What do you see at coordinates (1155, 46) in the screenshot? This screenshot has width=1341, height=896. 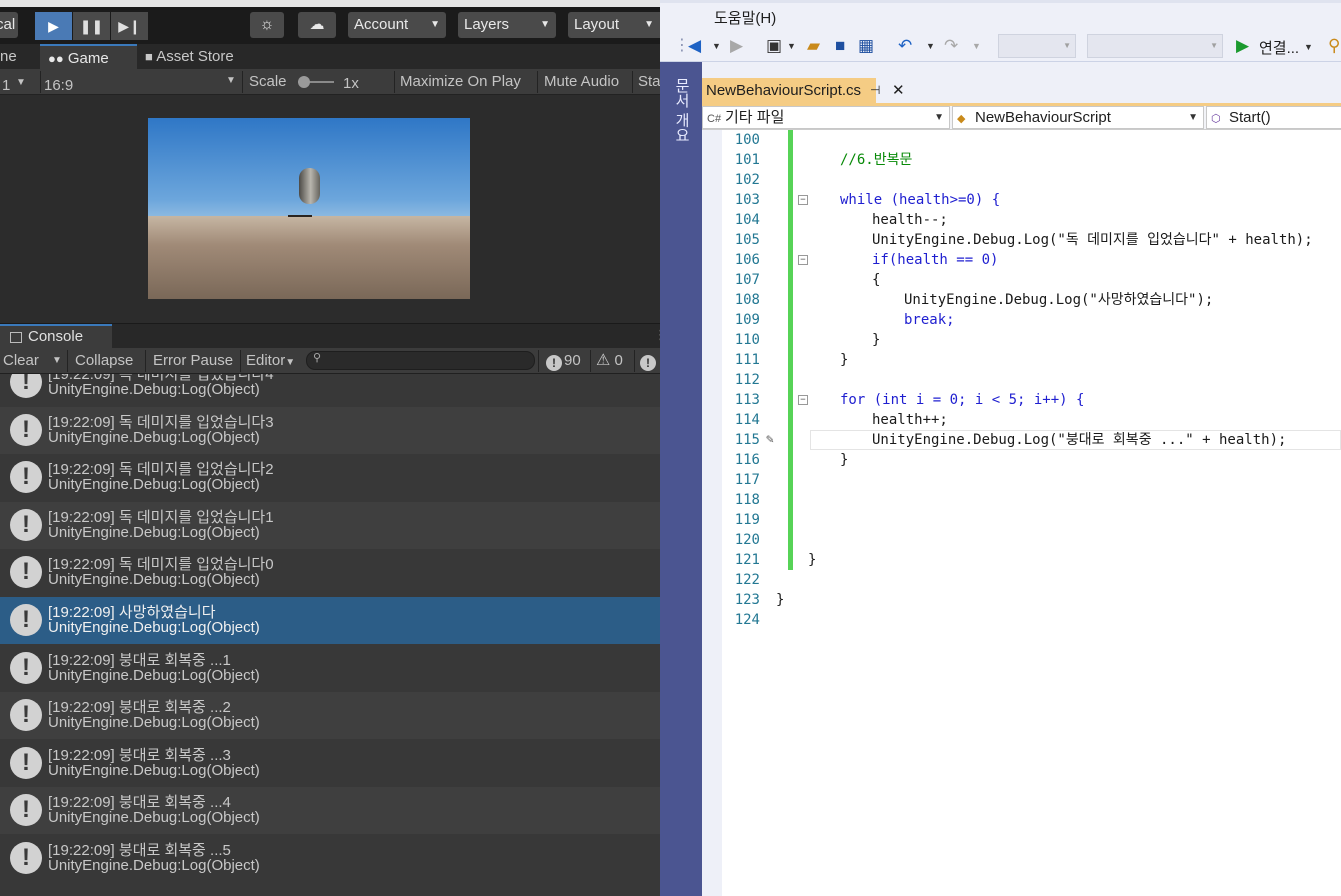 I see `platform-dropdown: ▼` at bounding box center [1155, 46].